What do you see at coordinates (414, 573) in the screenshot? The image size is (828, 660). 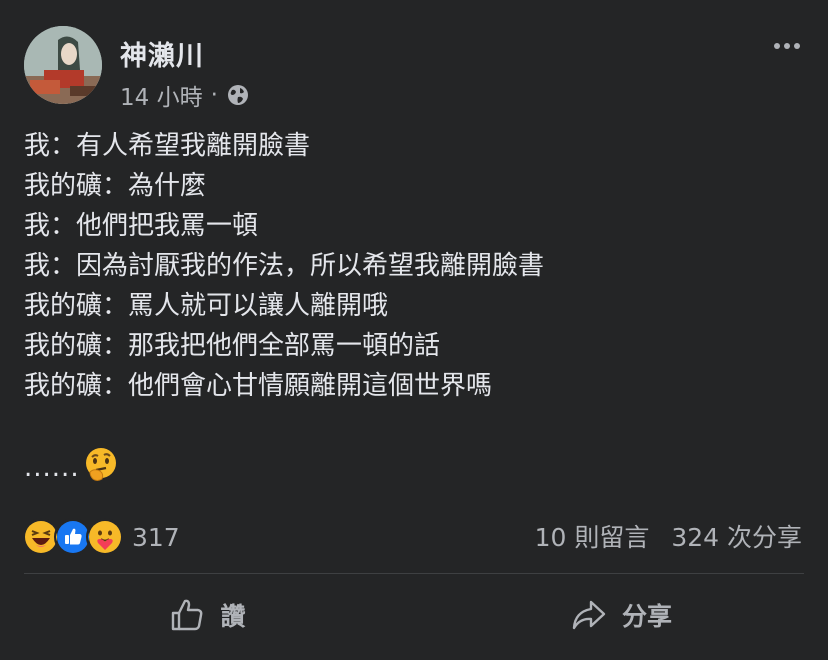 I see `action-divider` at bounding box center [414, 573].